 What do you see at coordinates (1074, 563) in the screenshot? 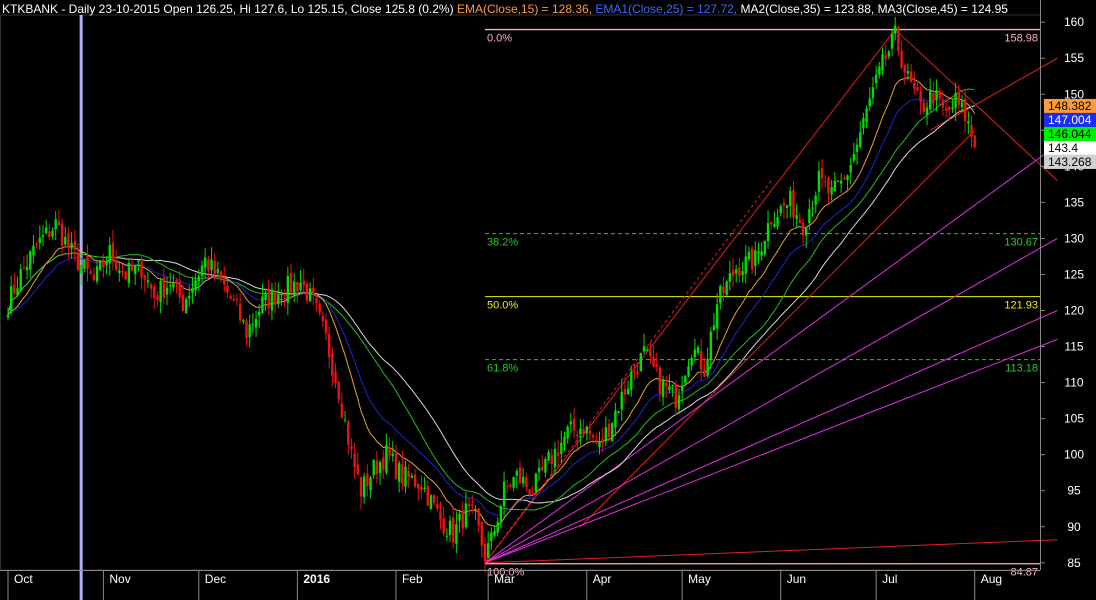
I see `y-tick-label: 85` at bounding box center [1074, 563].